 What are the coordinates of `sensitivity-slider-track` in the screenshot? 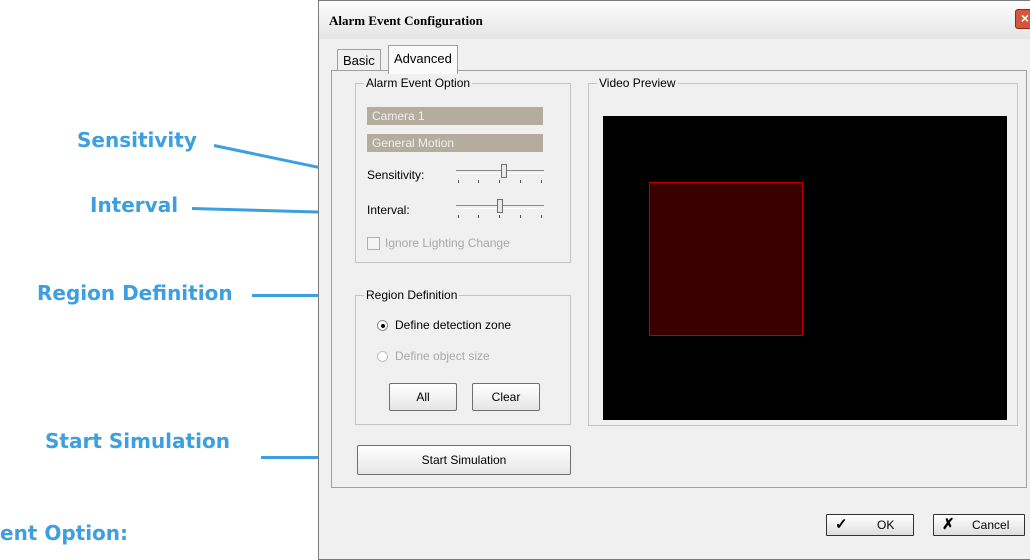 It's located at (500, 172).